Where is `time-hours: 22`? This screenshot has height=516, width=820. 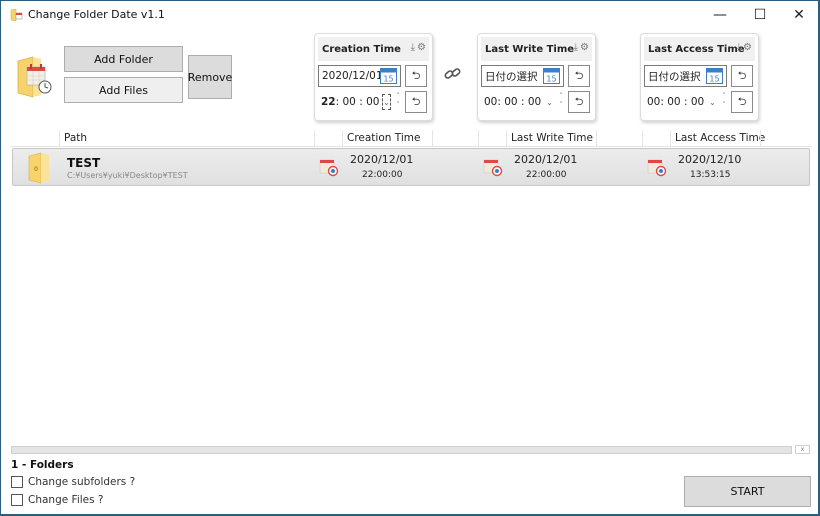 time-hours: 22 is located at coordinates (328, 102).